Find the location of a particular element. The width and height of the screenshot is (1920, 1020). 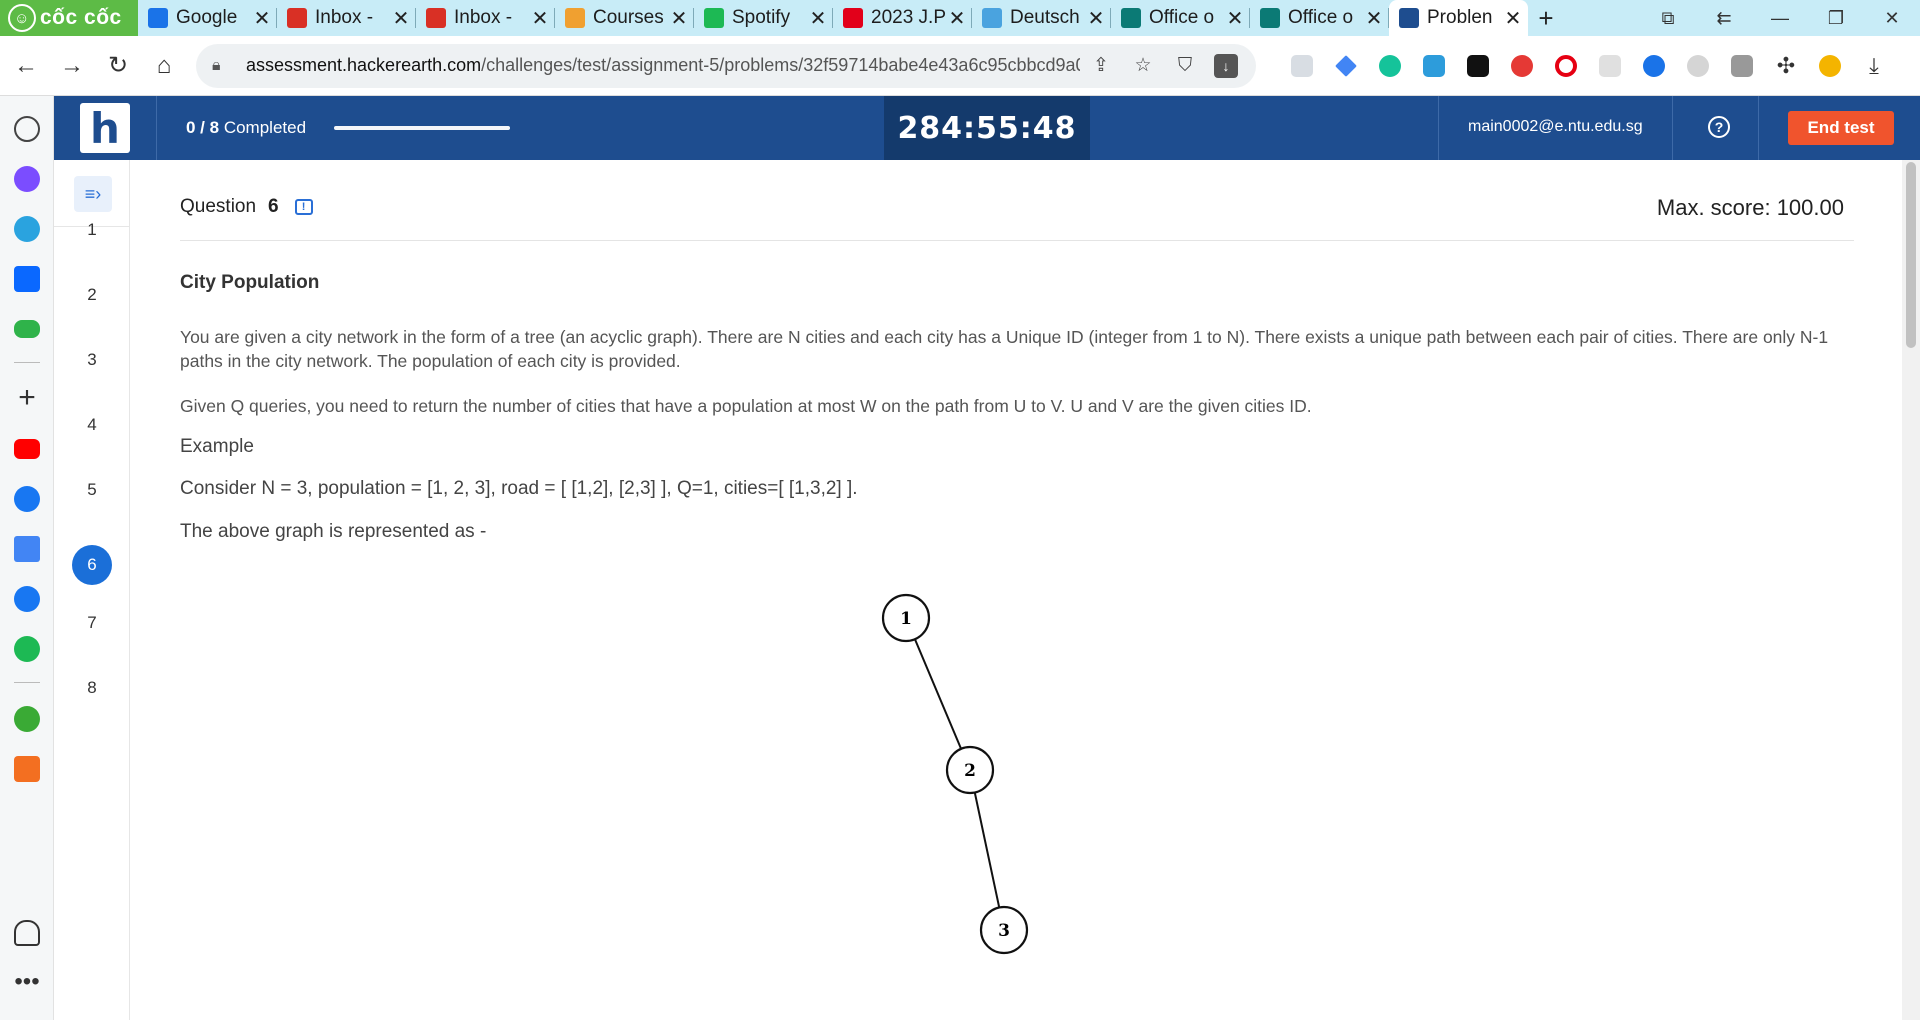

report-issue-icon: ! is located at coordinates (303, 207).